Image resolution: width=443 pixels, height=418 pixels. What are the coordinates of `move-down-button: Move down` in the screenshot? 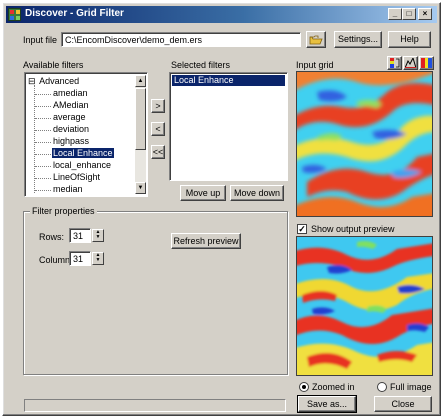 It's located at (257, 193).